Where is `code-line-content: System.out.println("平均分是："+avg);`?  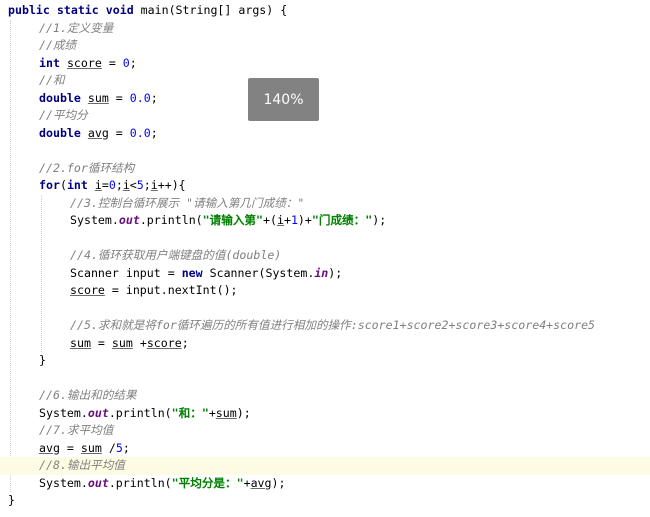 code-line-content: System.out.println("平均分是："+avg); is located at coordinates (162, 484).